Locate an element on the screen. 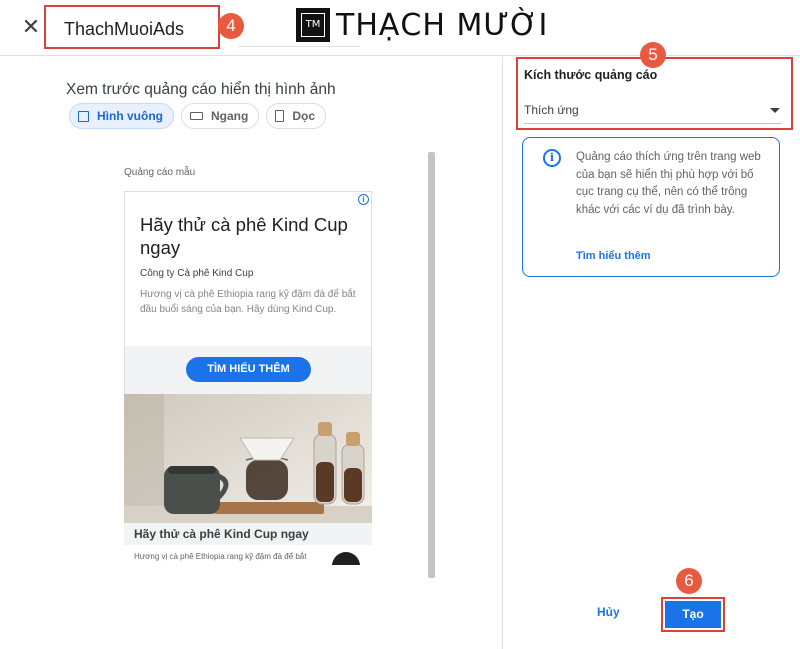 The width and height of the screenshot is (800, 649). step-badge-5: 5 is located at coordinates (653, 55).